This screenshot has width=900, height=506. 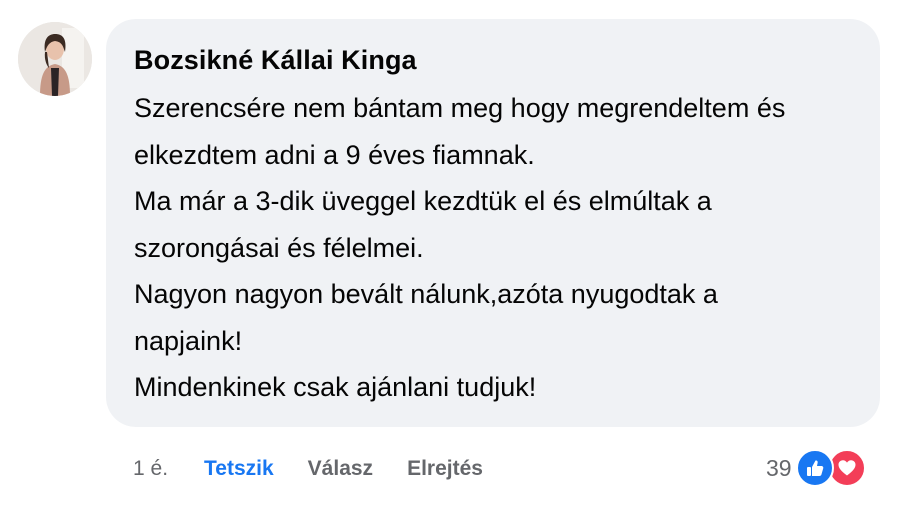 I want to click on reply-button: Válasz, so click(x=340, y=469).